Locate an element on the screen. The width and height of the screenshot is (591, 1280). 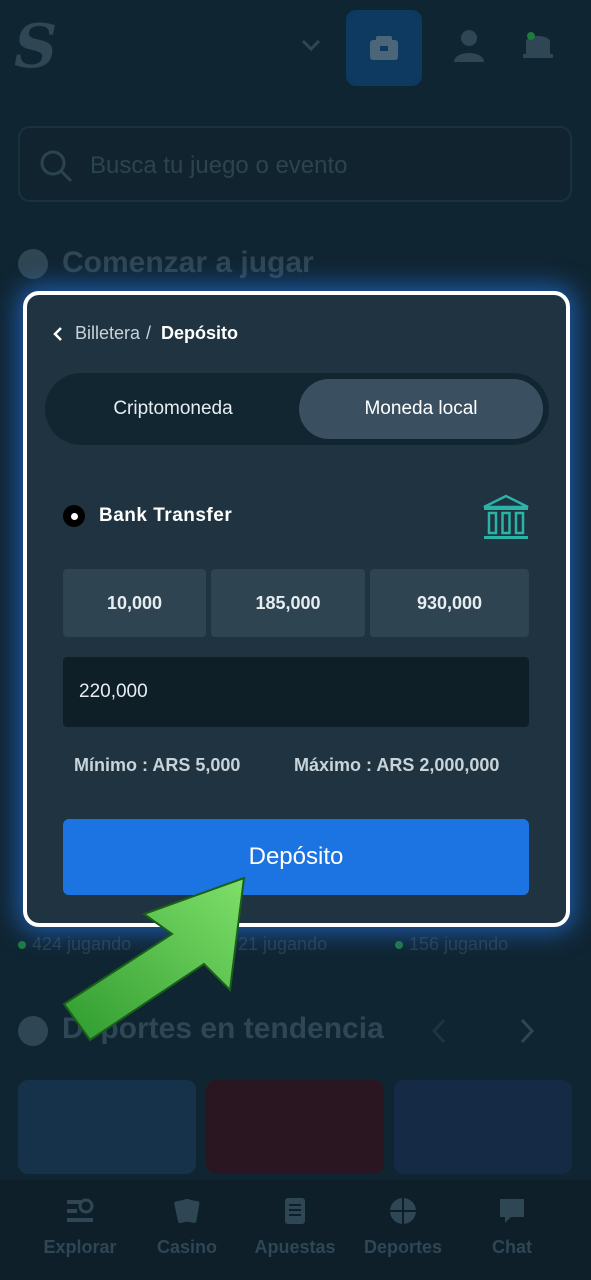
logo: S is located at coordinates (36, 47).